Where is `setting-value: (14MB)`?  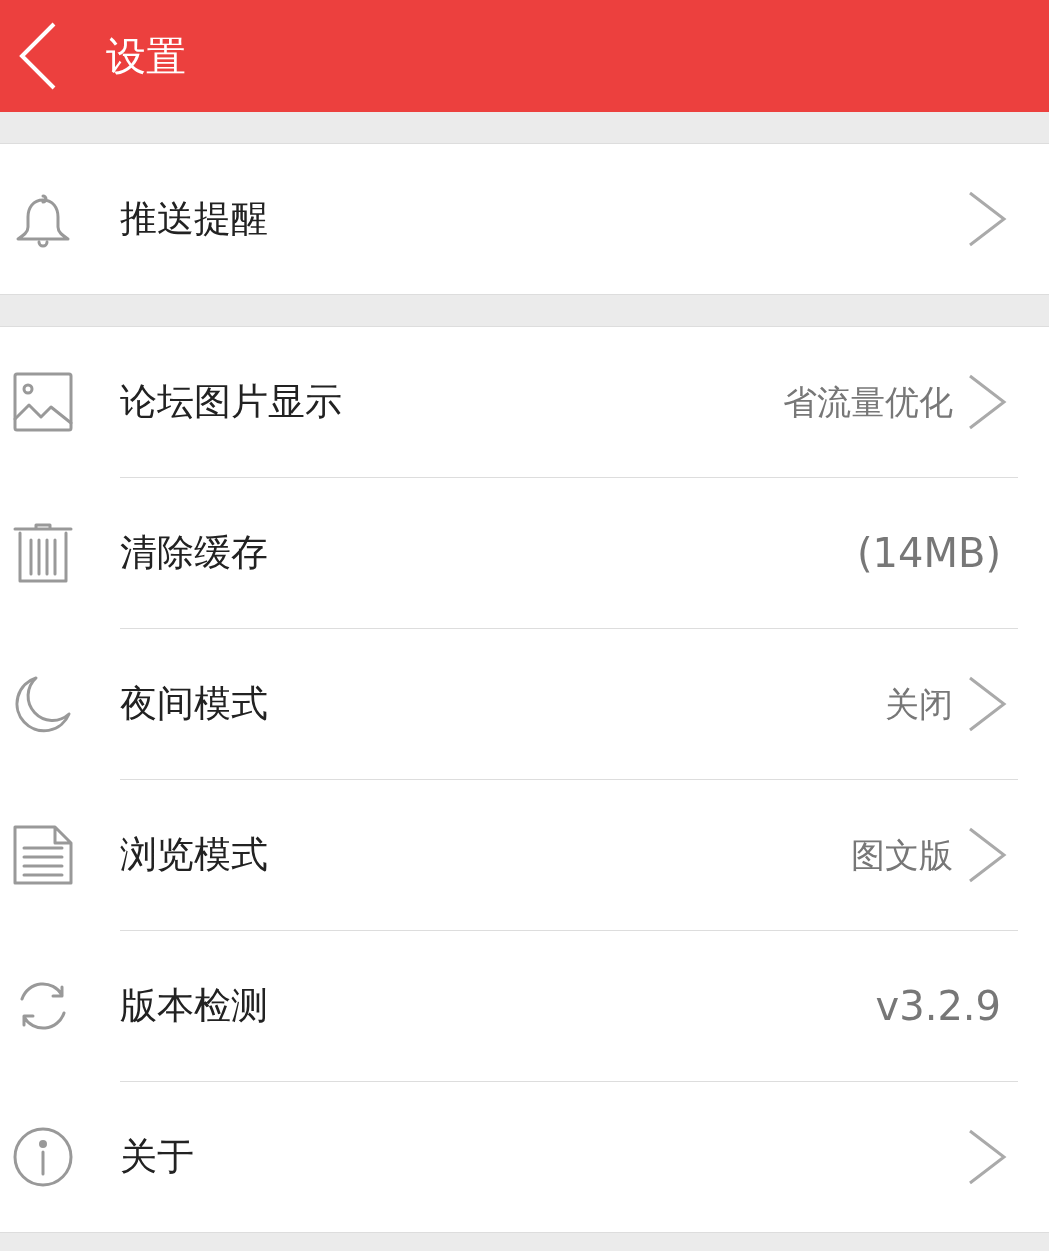 setting-value: (14MB) is located at coordinates (928, 553).